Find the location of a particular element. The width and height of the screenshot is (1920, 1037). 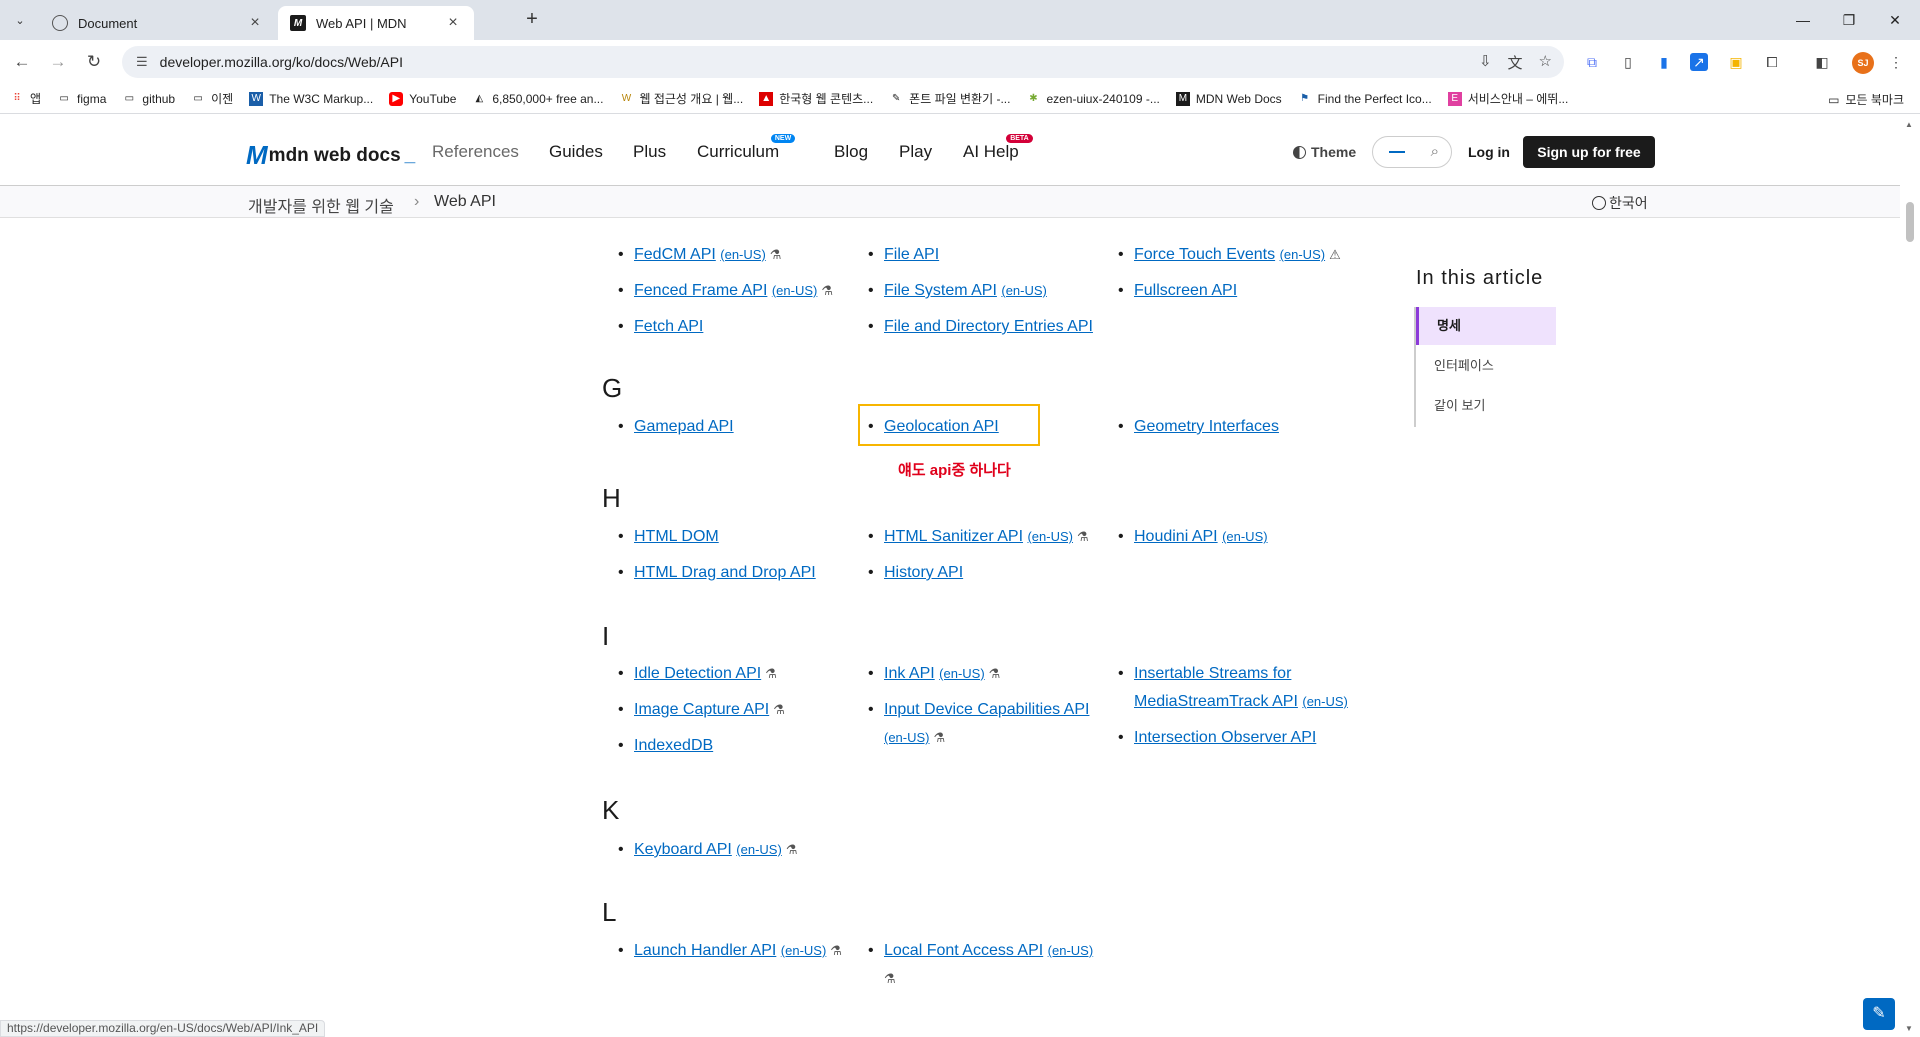

api-link: Launch Handler API is located at coordinates (705, 950).